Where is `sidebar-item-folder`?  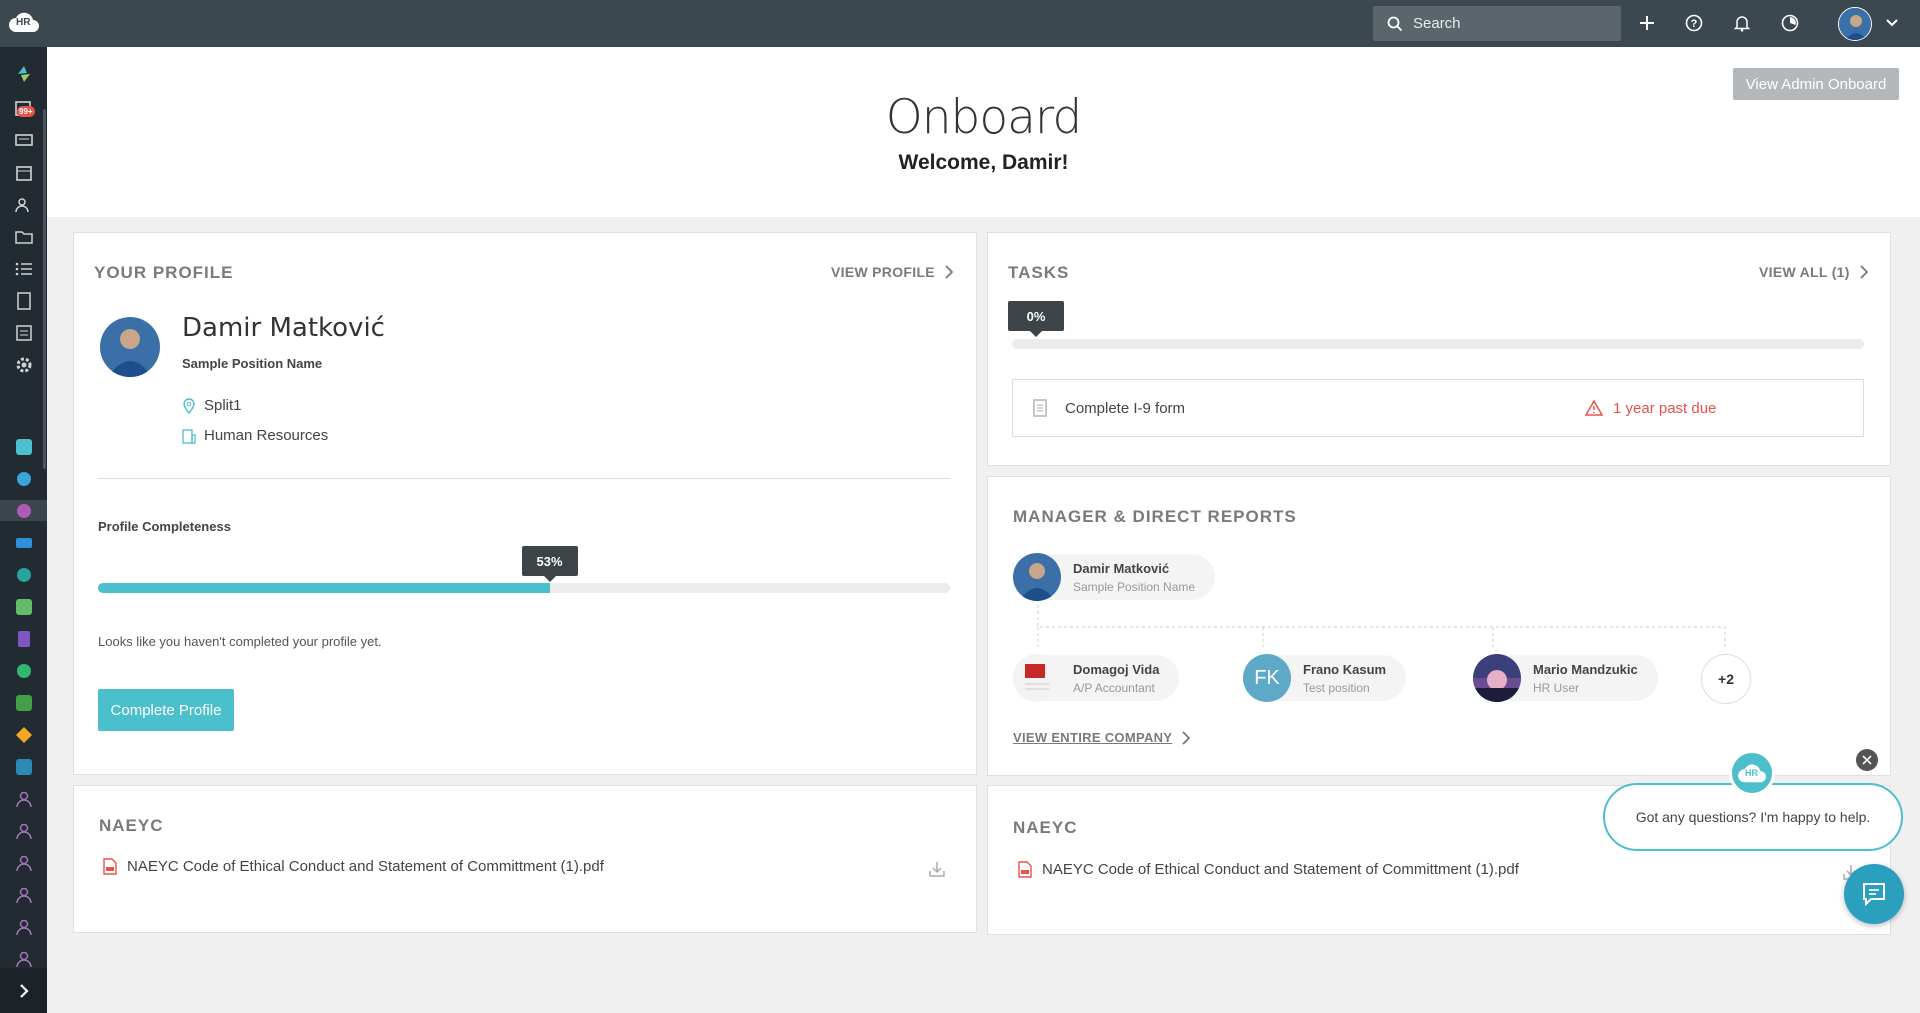
sidebar-item-folder is located at coordinates (23, 236).